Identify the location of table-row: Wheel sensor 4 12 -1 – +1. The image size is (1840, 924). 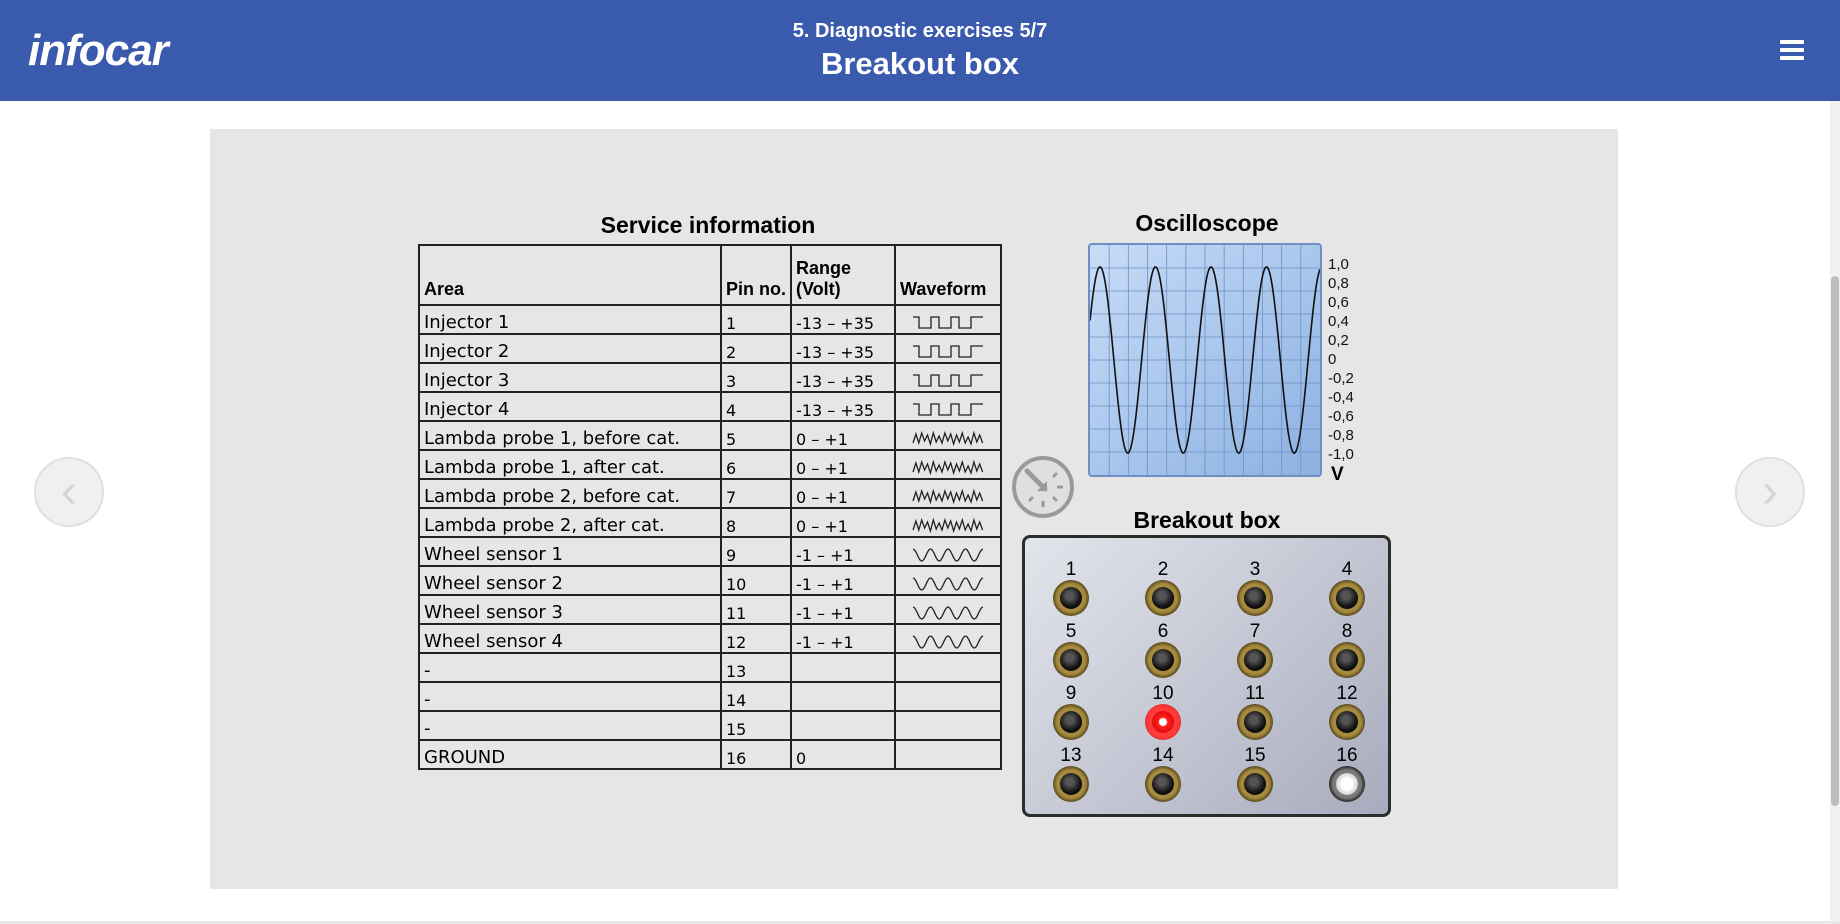
(710, 638).